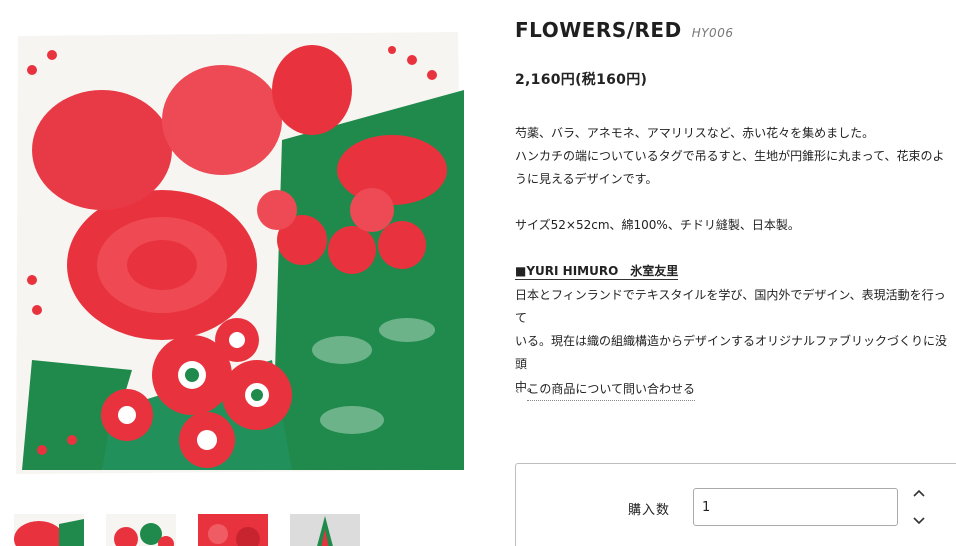 The width and height of the screenshot is (956, 546). I want to click on chevron-left-icon: ‹, so click(517, 390).